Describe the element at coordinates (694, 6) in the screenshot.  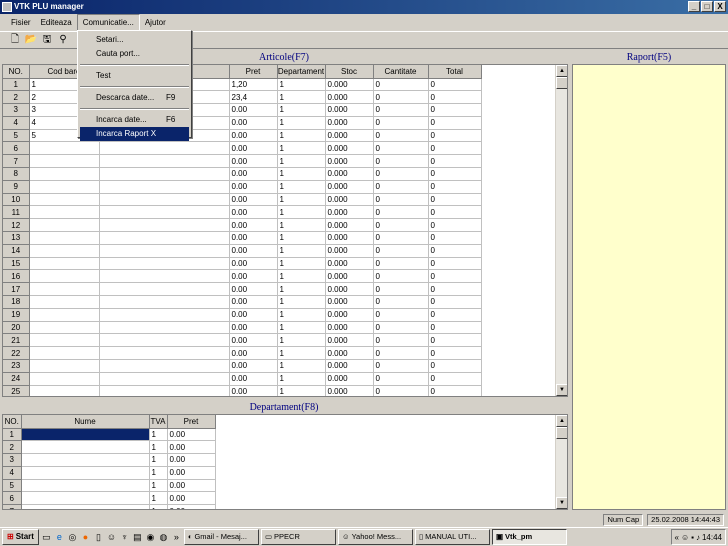
I see `minimize-button: _` at that location.